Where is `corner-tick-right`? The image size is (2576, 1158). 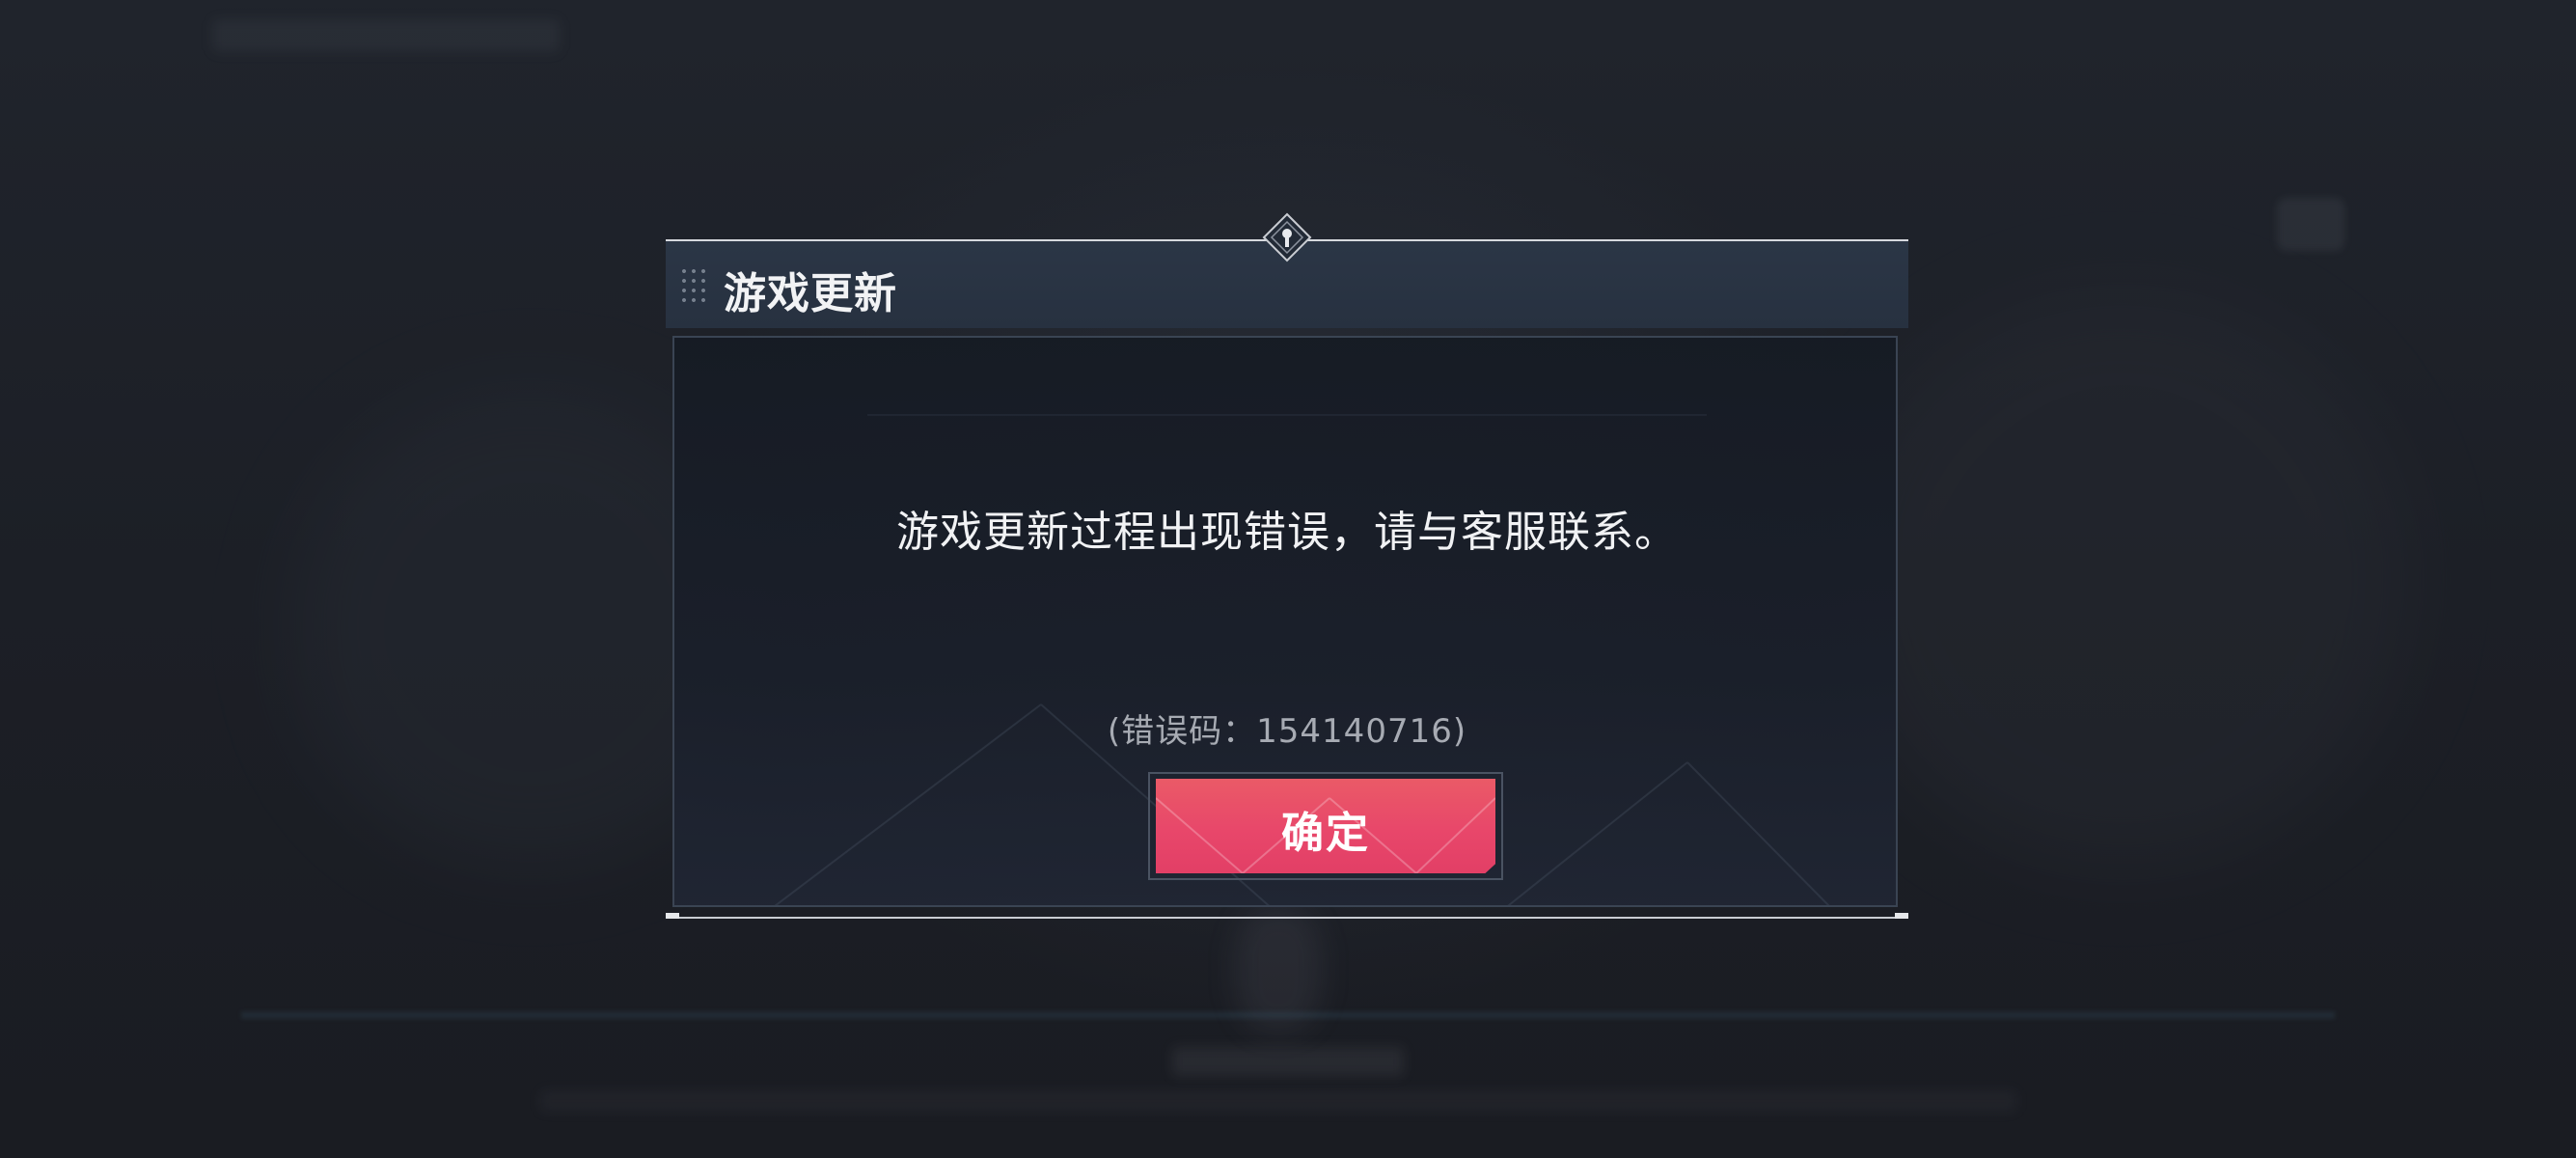 corner-tick-right is located at coordinates (1902, 916).